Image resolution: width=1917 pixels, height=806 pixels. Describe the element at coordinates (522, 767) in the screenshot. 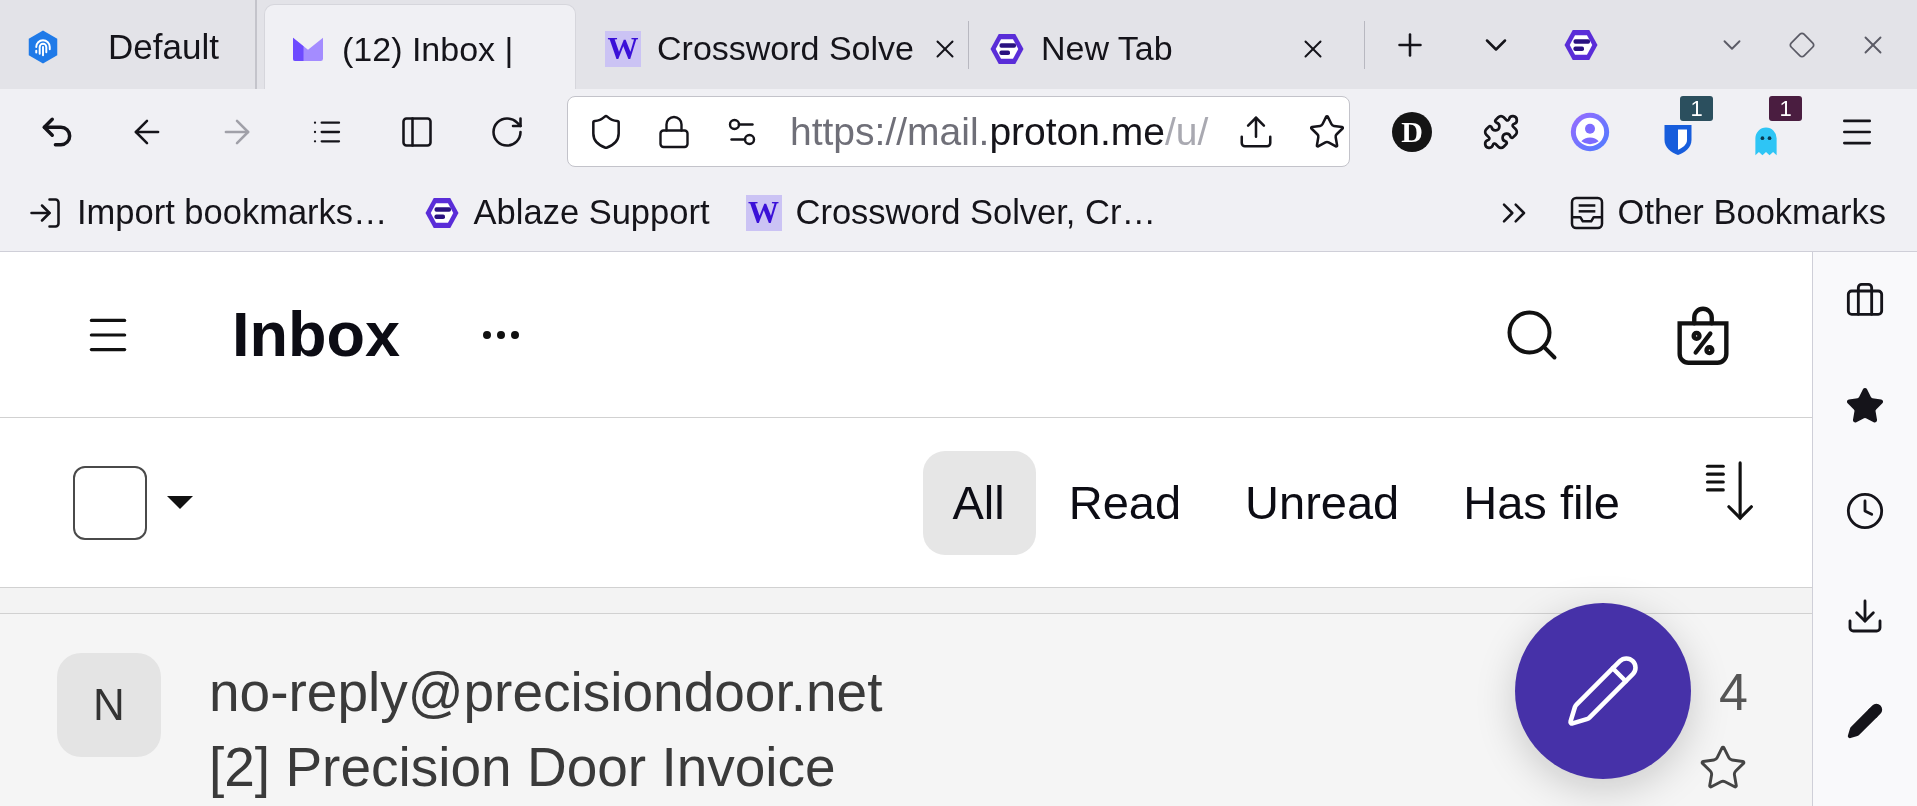

I see `subject-text: [2] Precision Door Invoice` at that location.